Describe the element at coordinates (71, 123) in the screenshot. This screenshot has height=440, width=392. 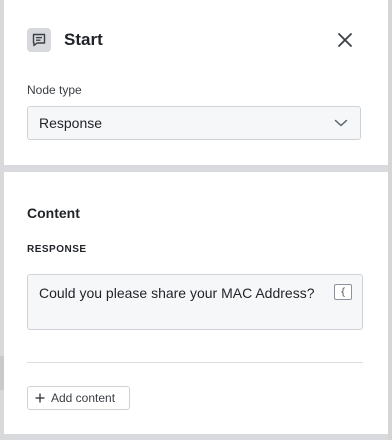
I see `node-type-value: Response` at that location.